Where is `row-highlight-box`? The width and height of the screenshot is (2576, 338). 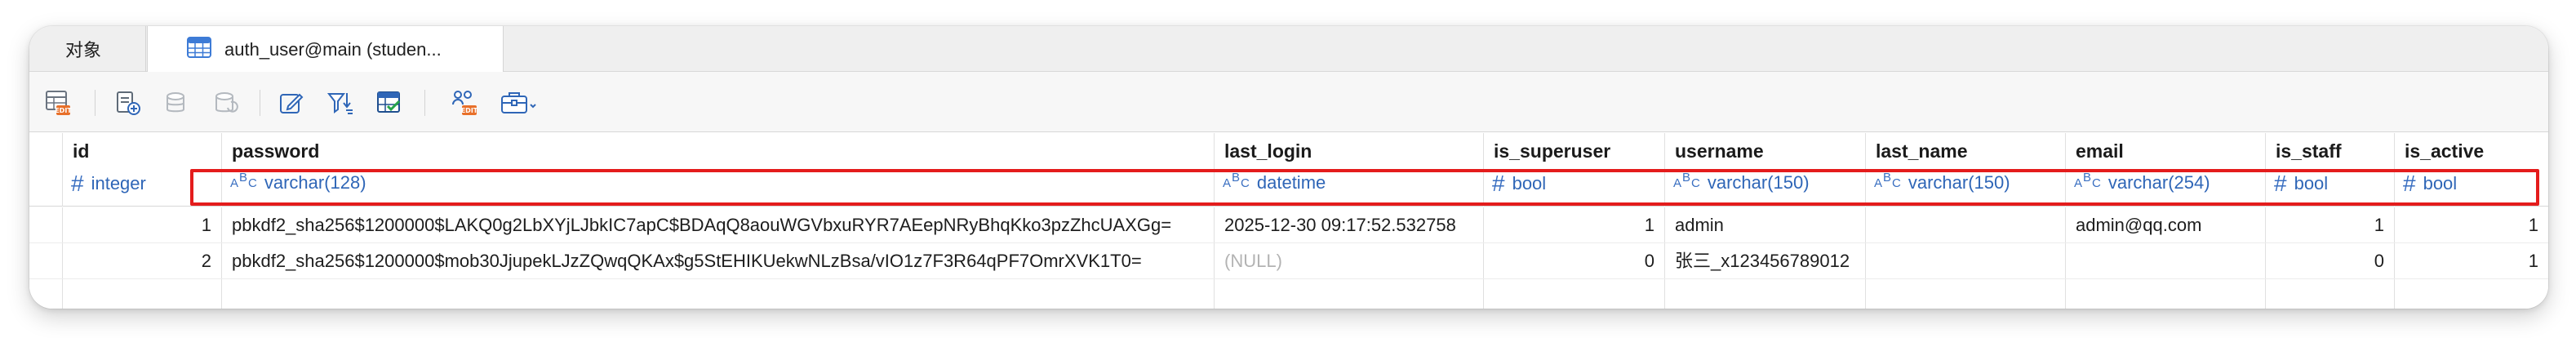
row-highlight-box is located at coordinates (1364, 187).